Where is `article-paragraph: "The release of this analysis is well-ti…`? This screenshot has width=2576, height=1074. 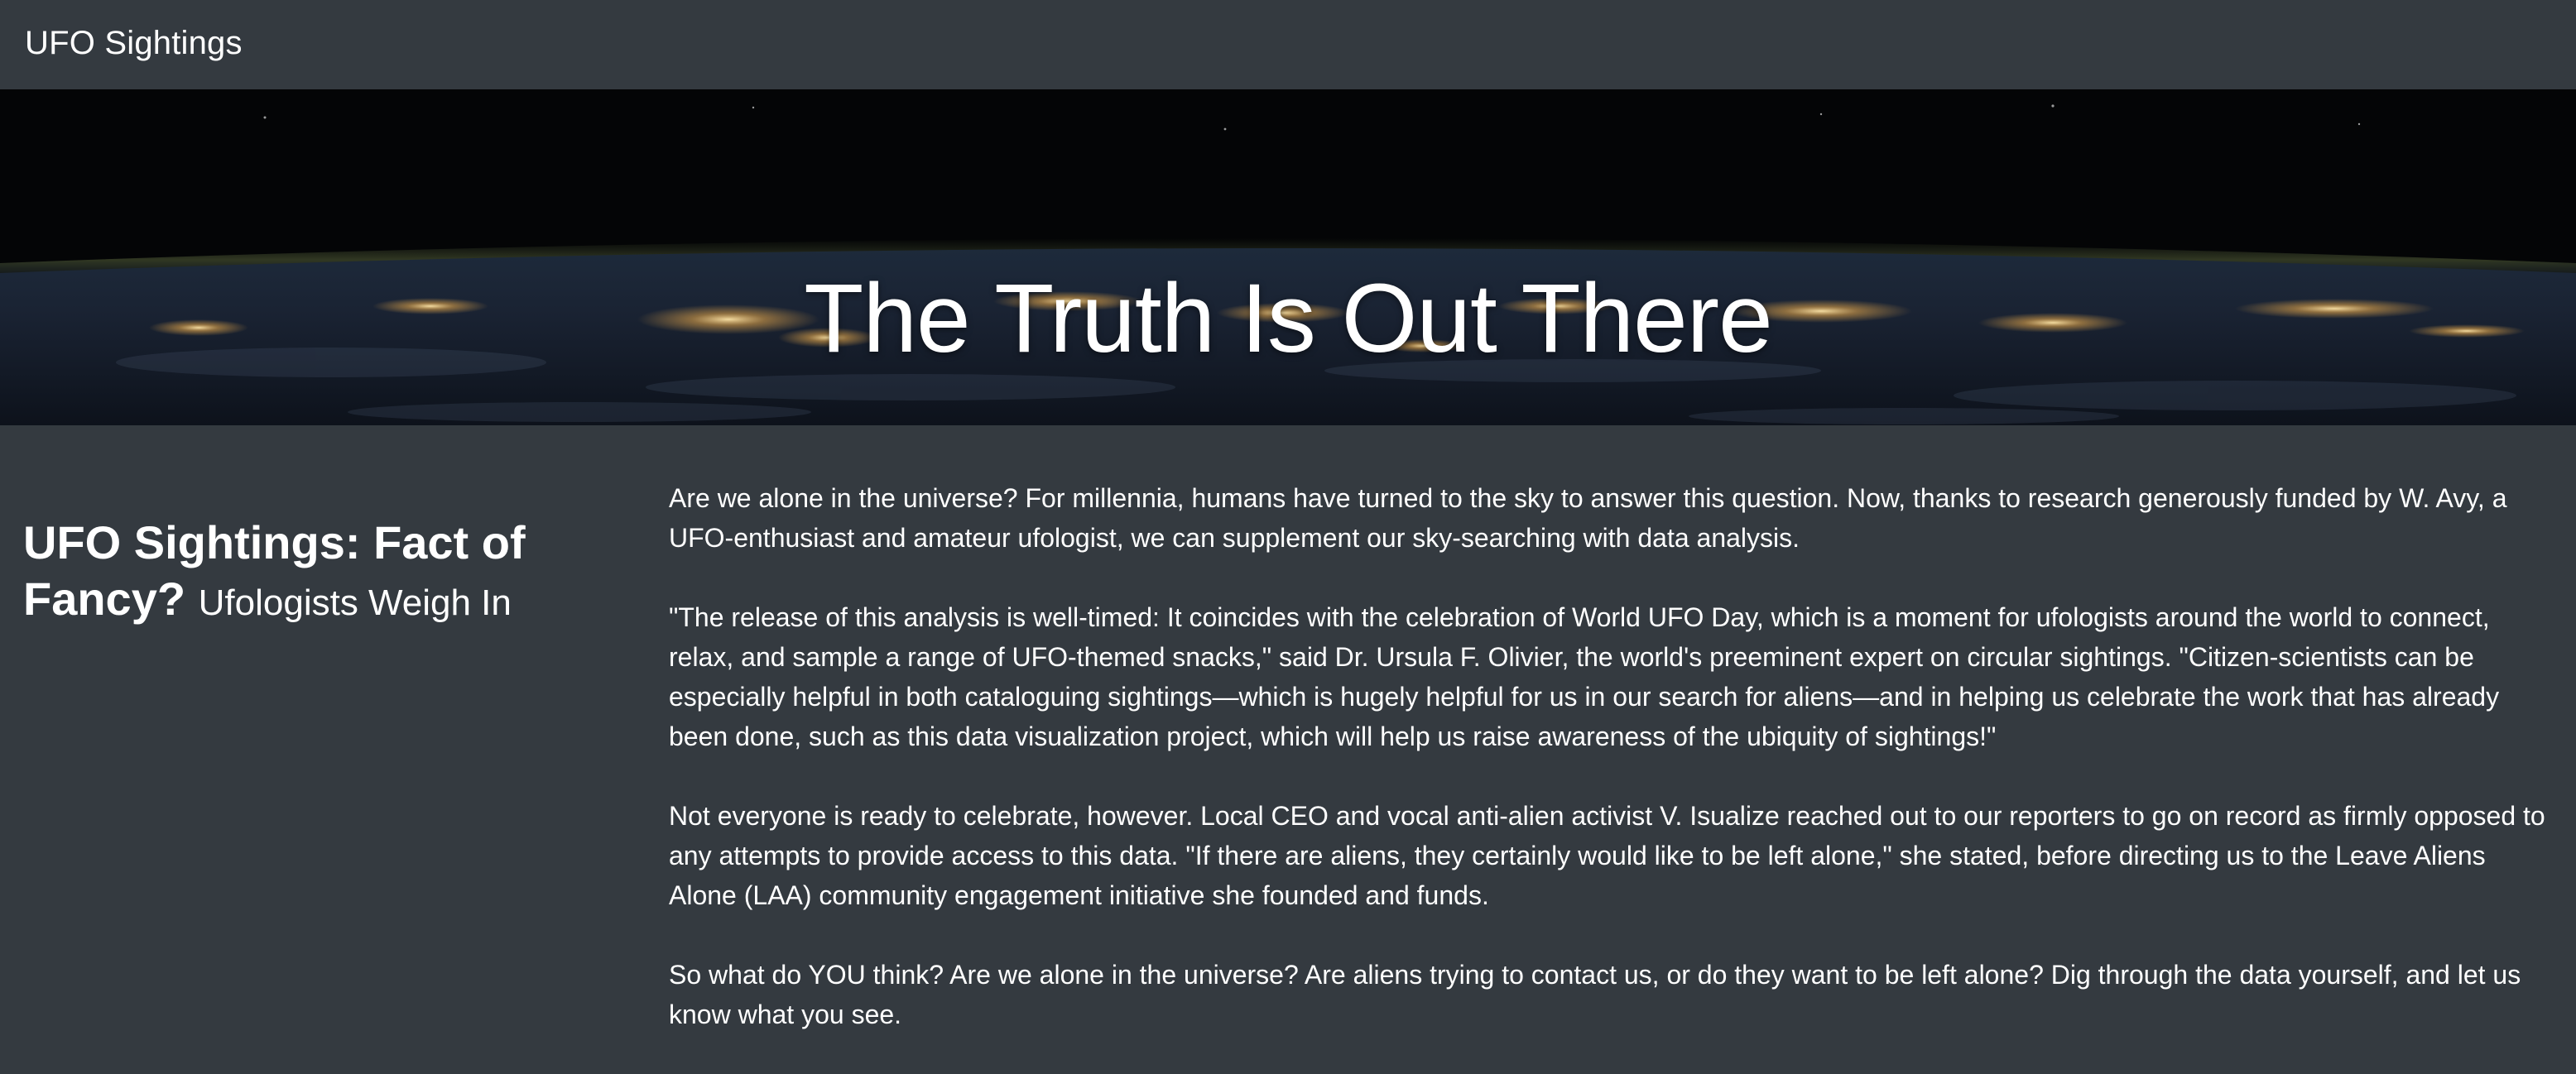 article-paragraph: "The release of this analysis is well-ti… is located at coordinates (1584, 676).